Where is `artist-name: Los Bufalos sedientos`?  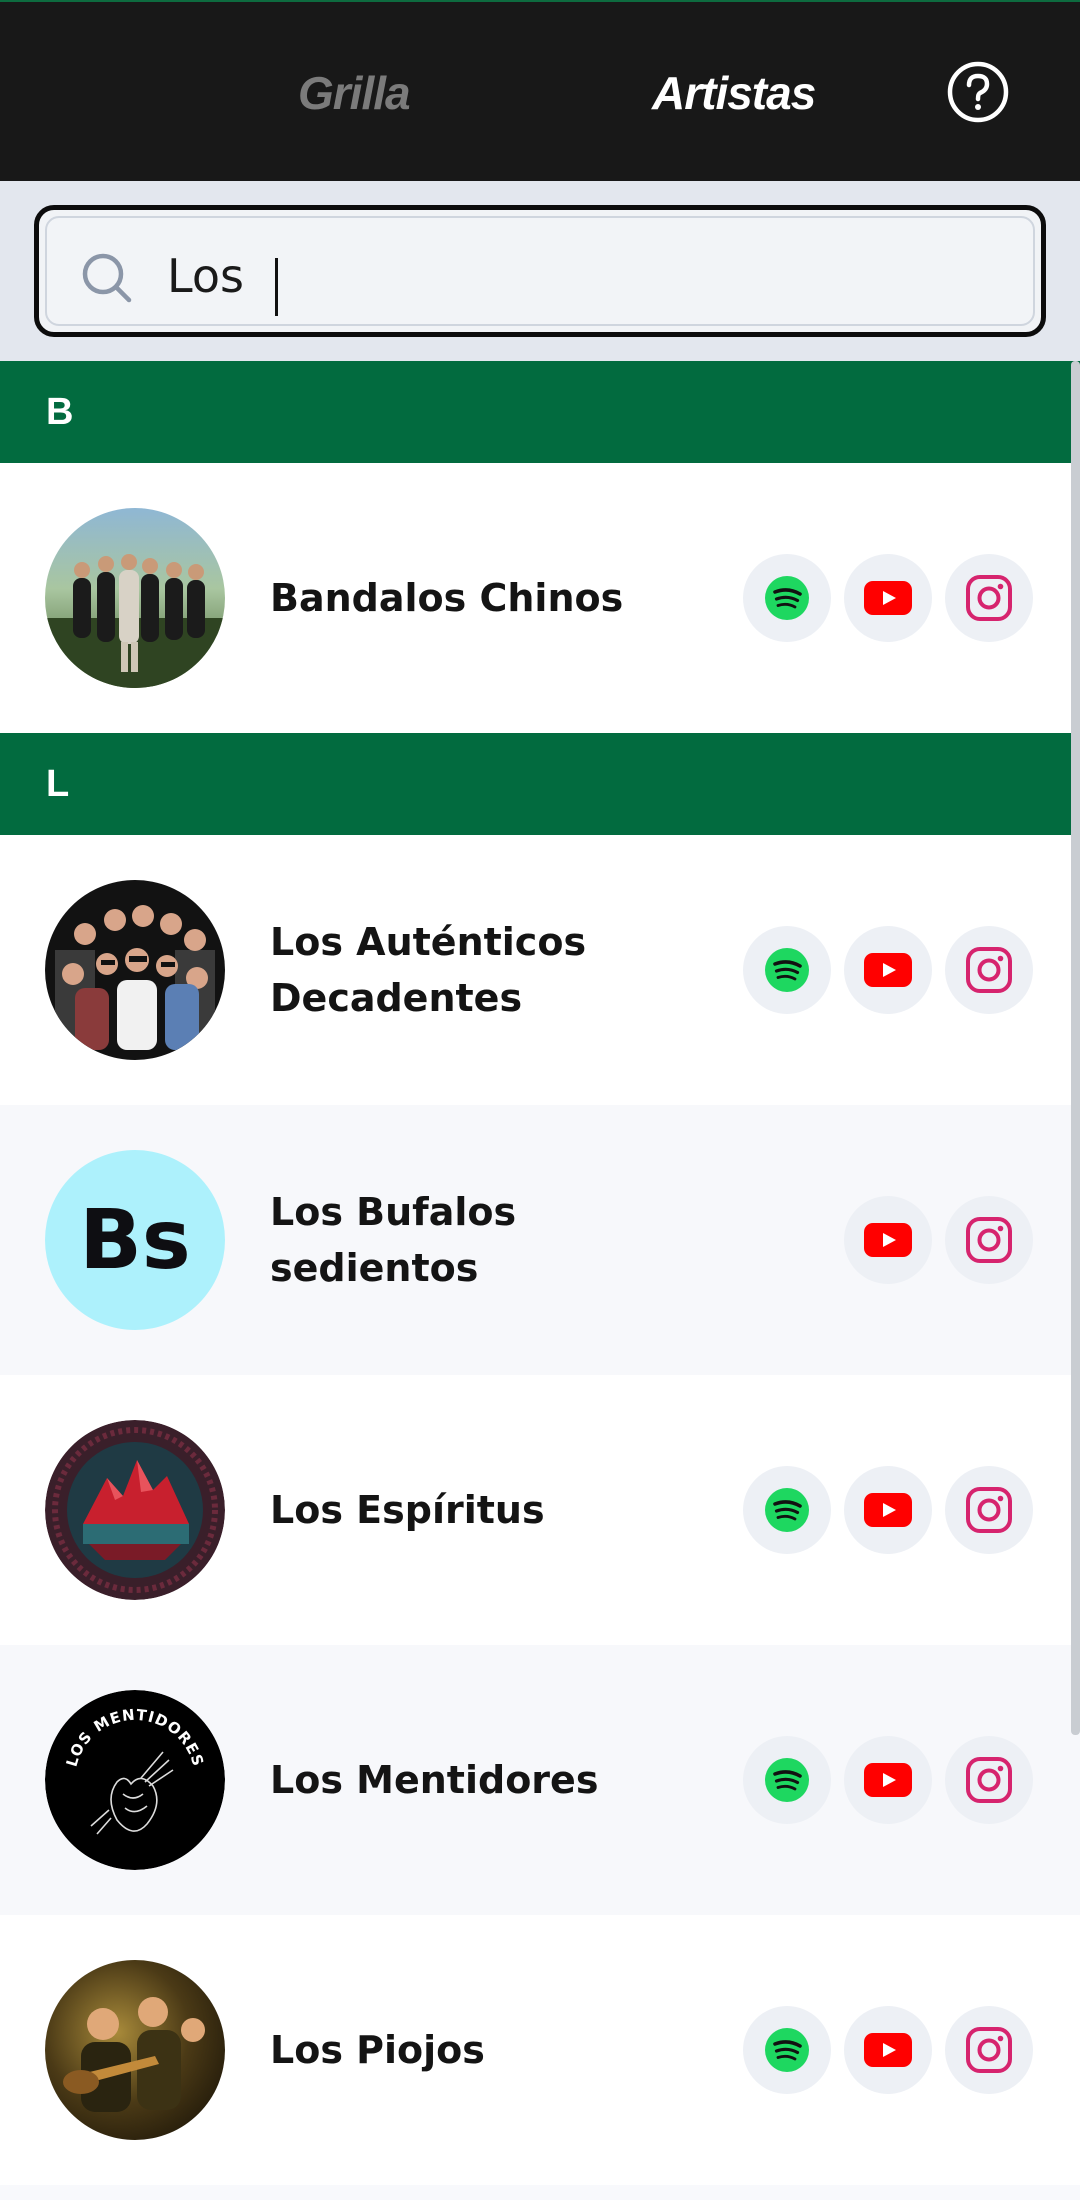
artist-name: Los Bufalos sedientos is located at coordinates (393, 1240).